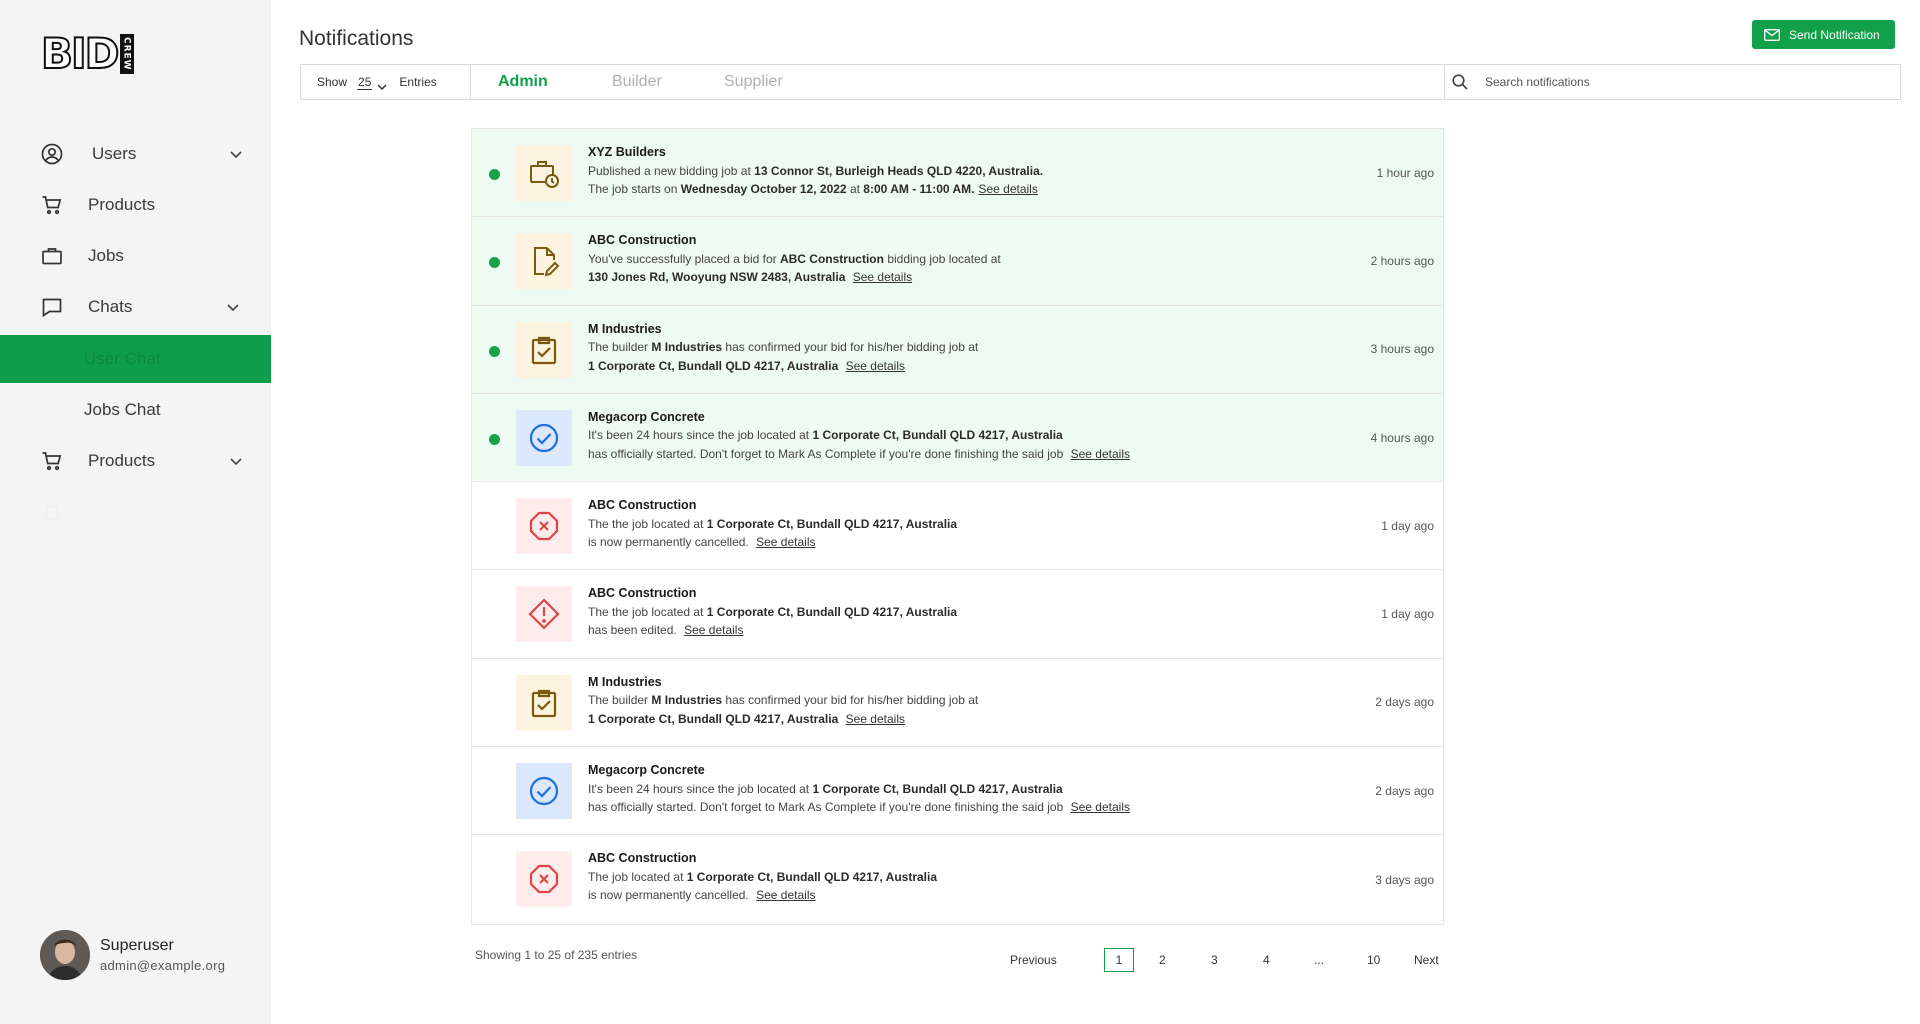 Image resolution: width=1920 pixels, height=1024 pixels. Describe the element at coordinates (114, 153) in the screenshot. I see `sidebar-item-label: Users` at that location.